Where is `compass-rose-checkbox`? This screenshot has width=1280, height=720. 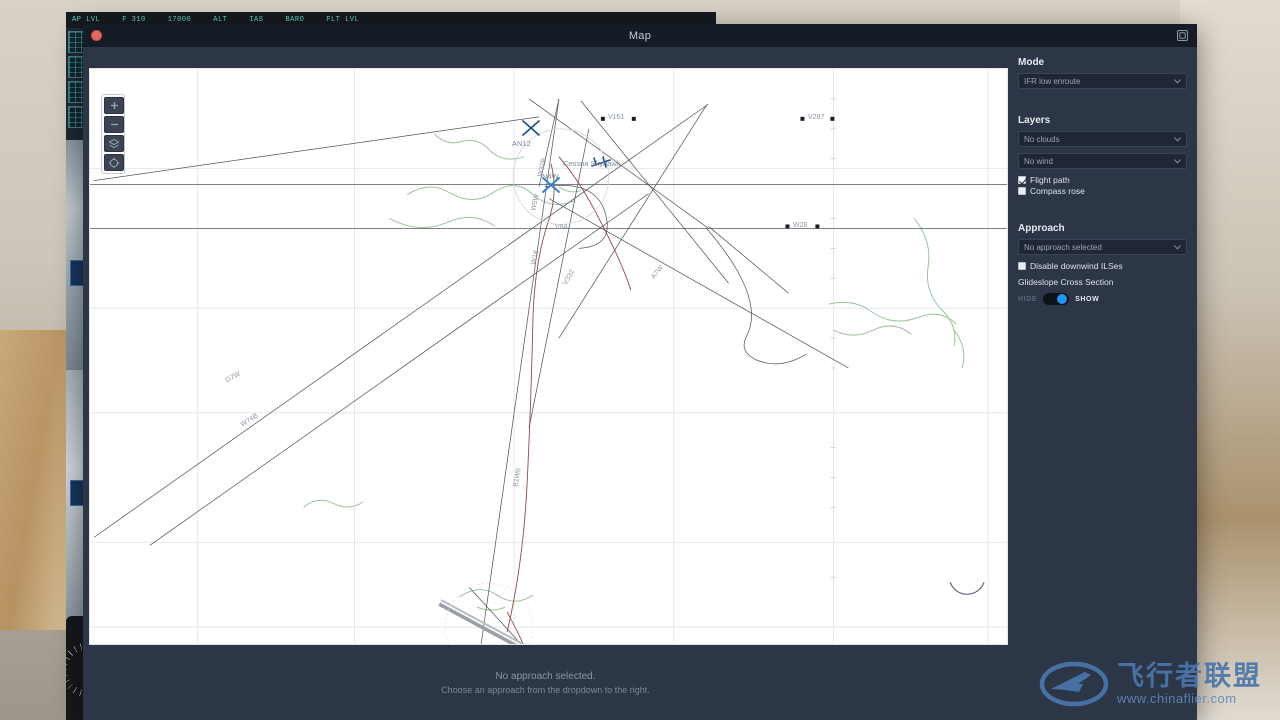 compass-rose-checkbox is located at coordinates (1022, 191).